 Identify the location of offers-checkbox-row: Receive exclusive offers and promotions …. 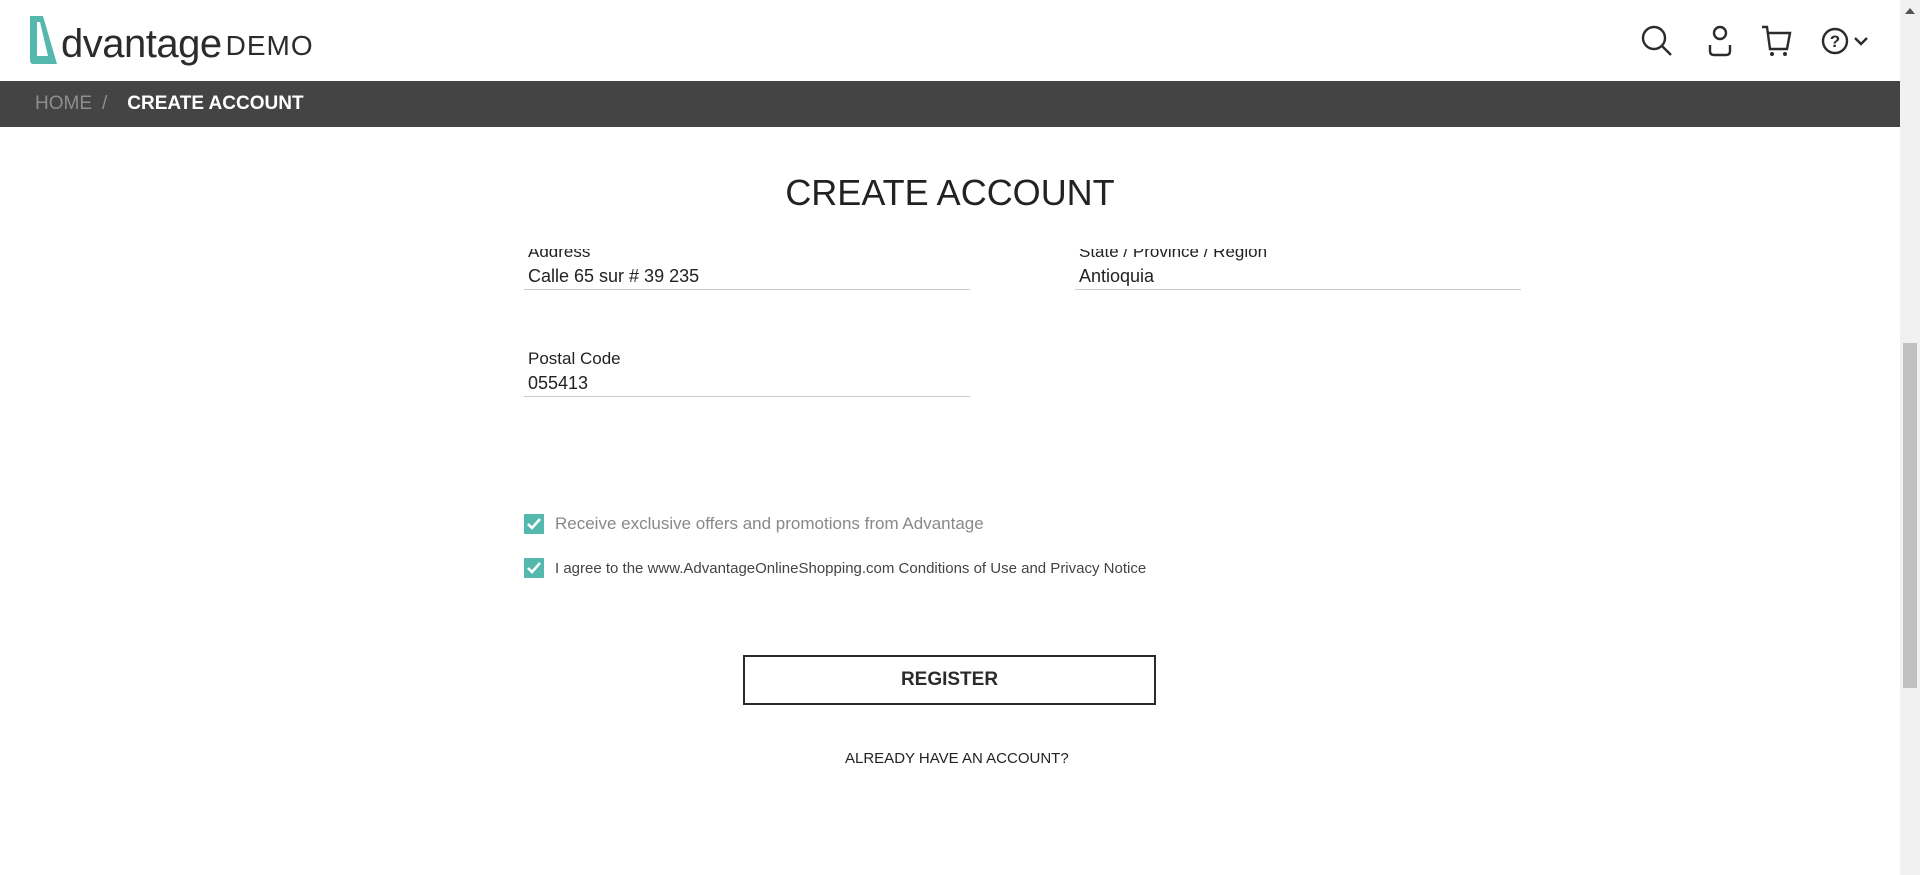
(754, 524).